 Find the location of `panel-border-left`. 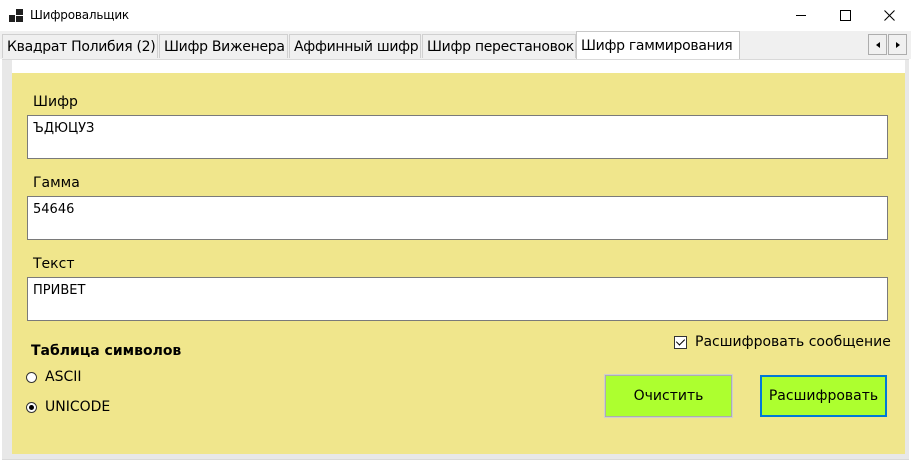

panel-border-left is located at coordinates (7, 259).